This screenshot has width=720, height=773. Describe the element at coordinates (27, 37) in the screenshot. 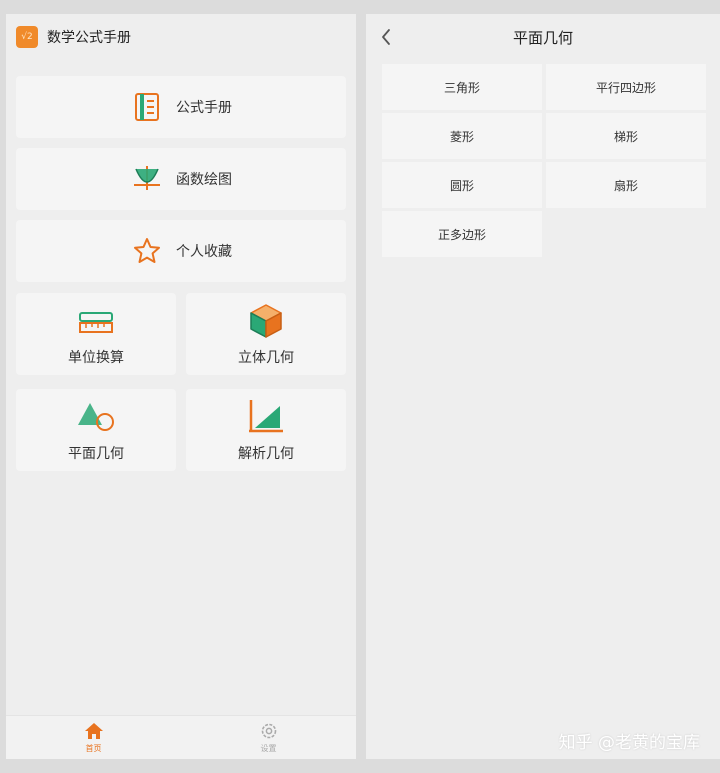

I see `app-logo: √2` at that location.